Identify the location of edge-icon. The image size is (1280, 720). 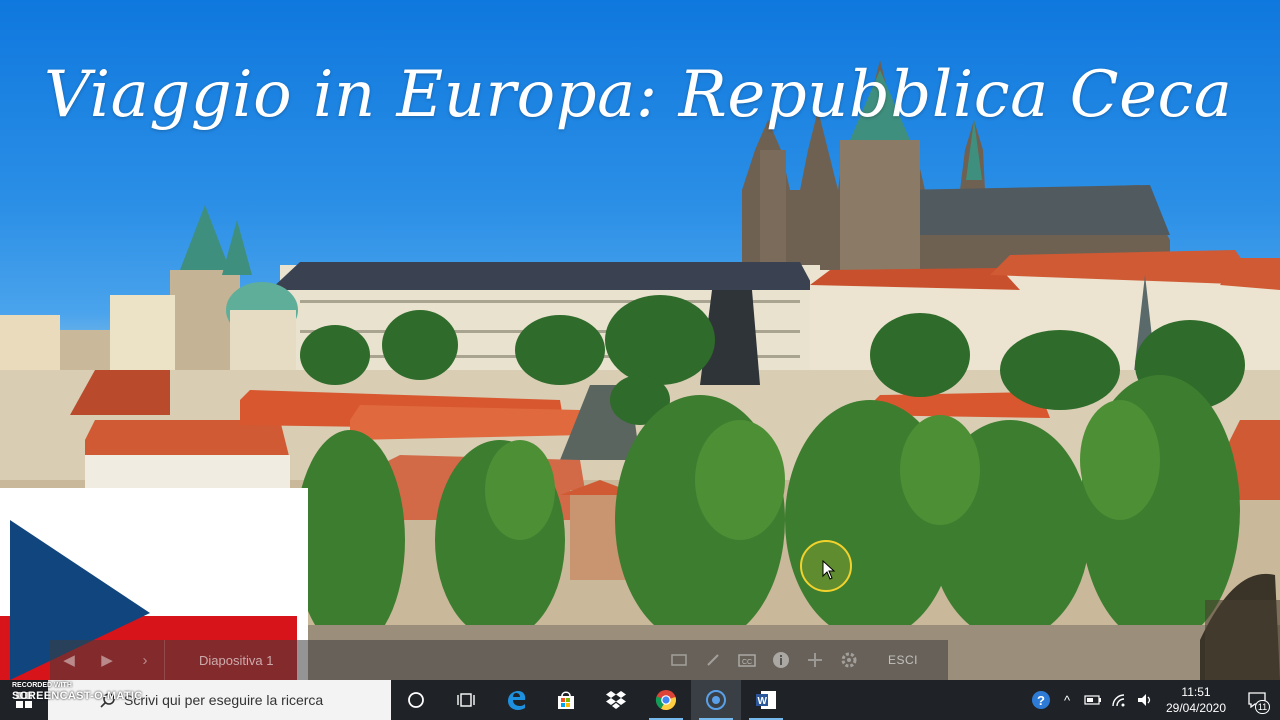
(517, 700).